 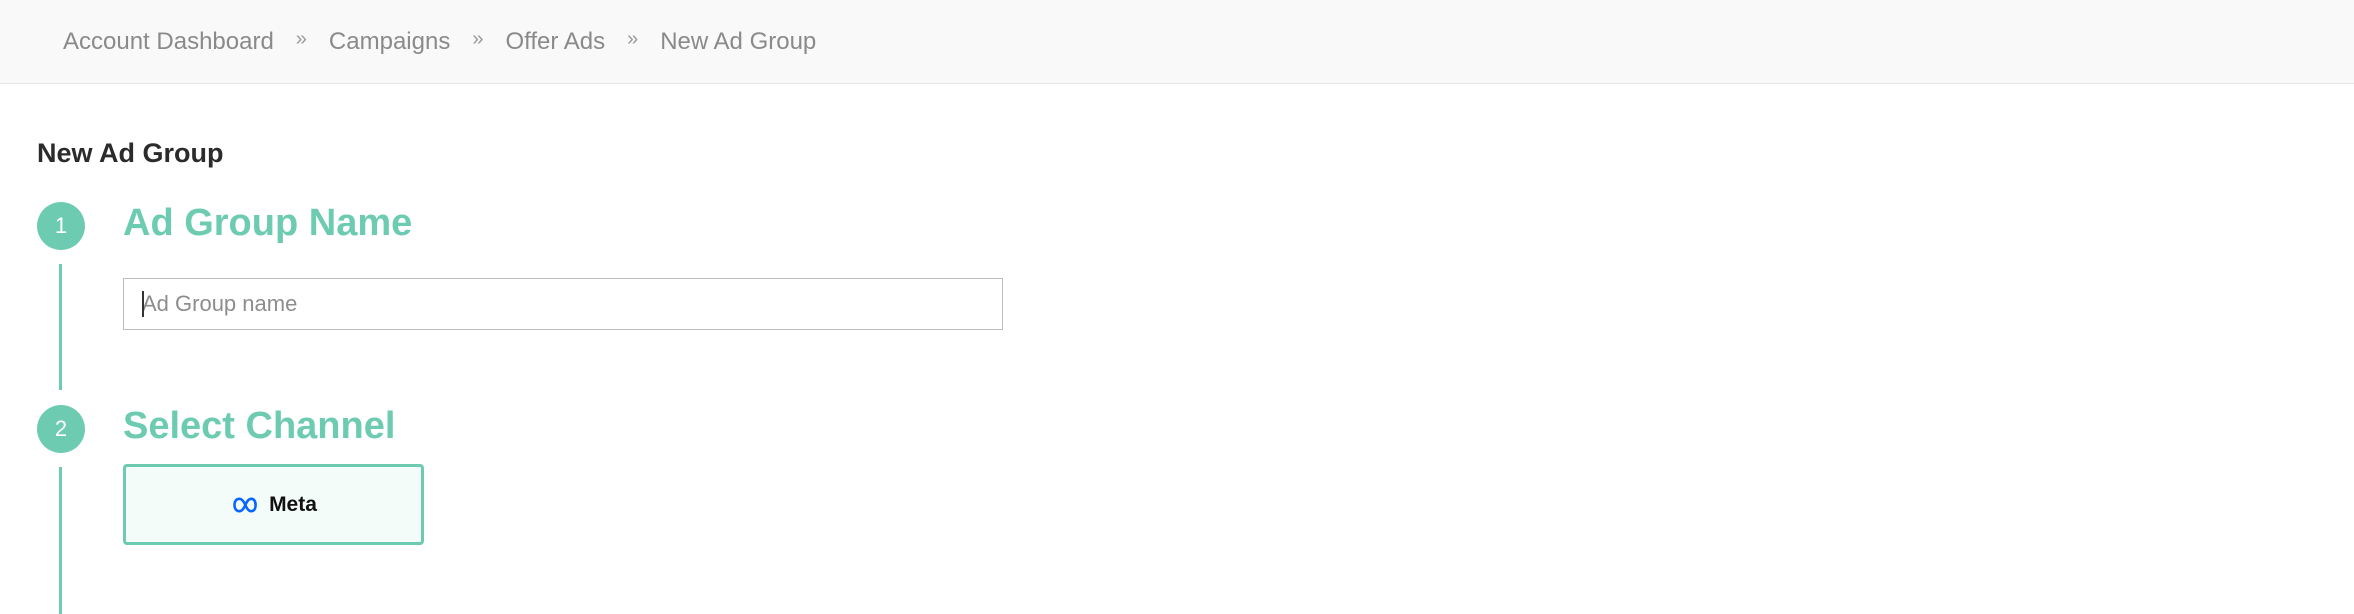 I want to click on step-2-number: 2, so click(x=61, y=429).